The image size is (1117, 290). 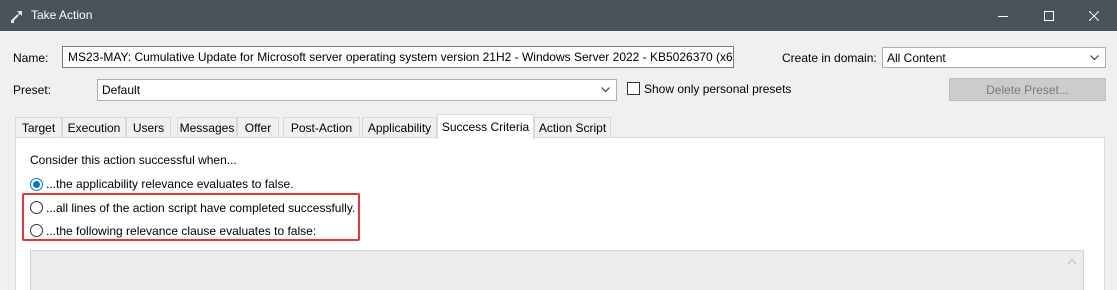 I want to click on name-label: Name:, so click(x=31, y=58).